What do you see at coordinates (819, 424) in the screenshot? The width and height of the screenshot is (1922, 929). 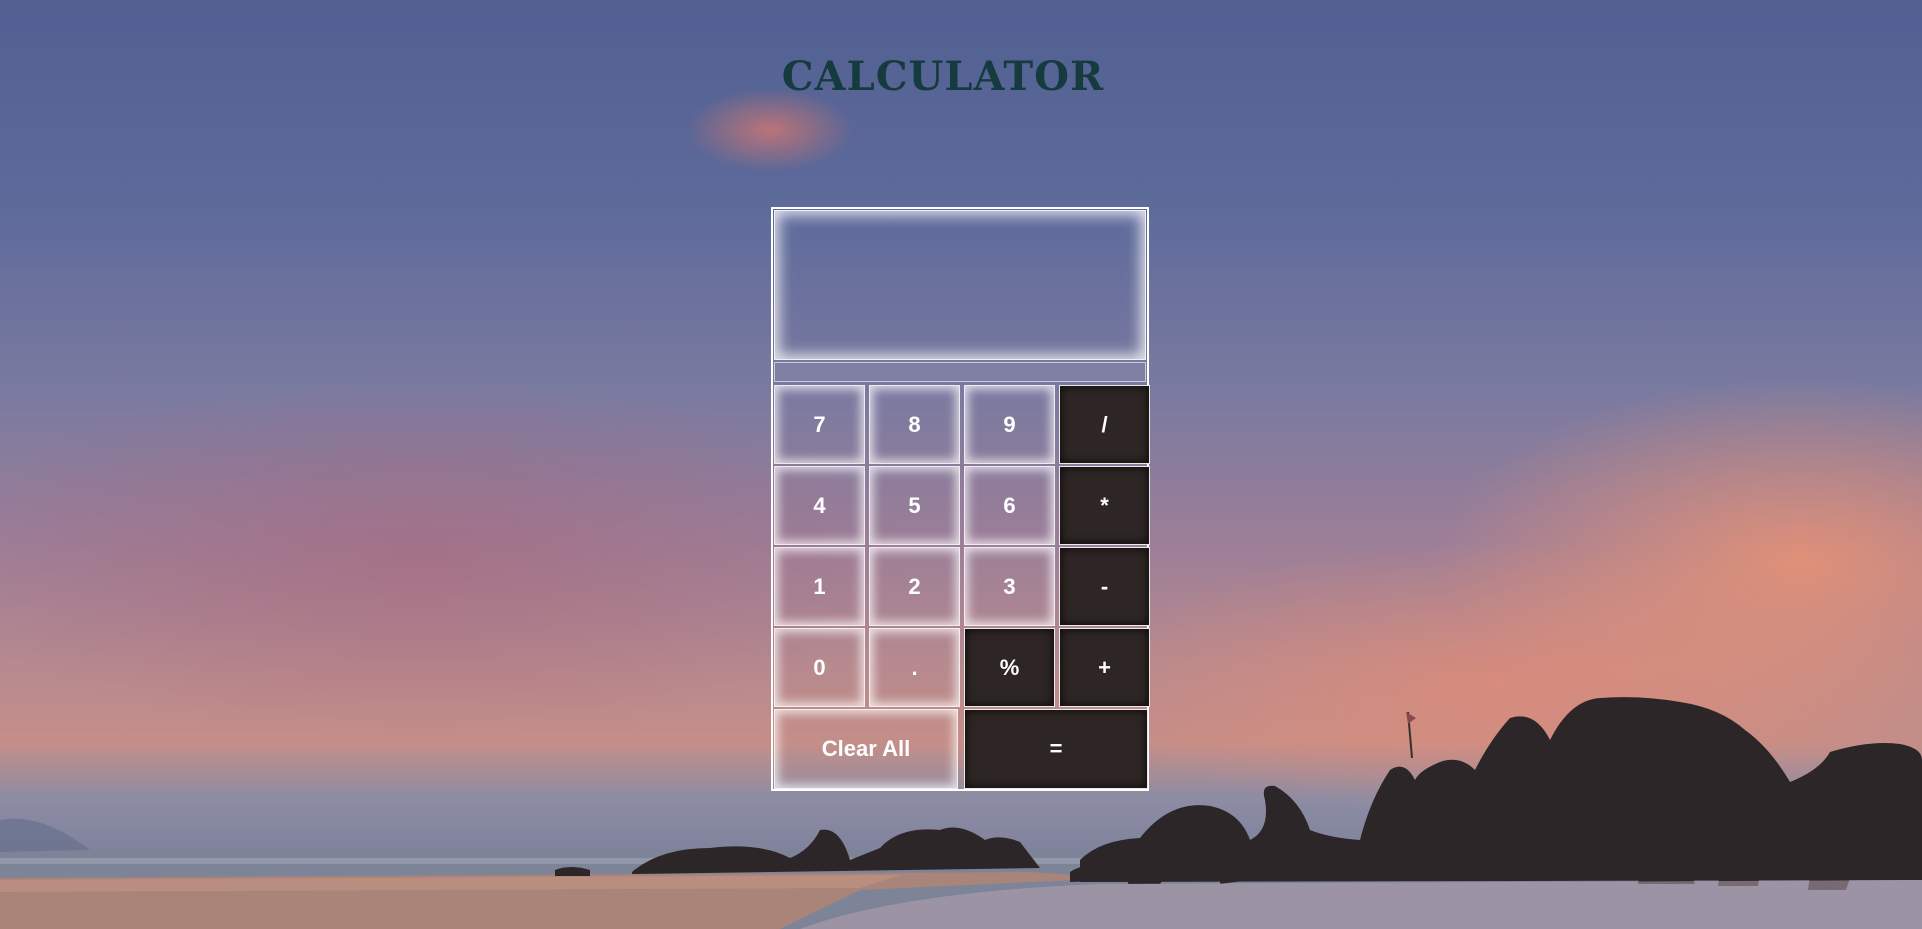 I see `key-7-button: 7` at bounding box center [819, 424].